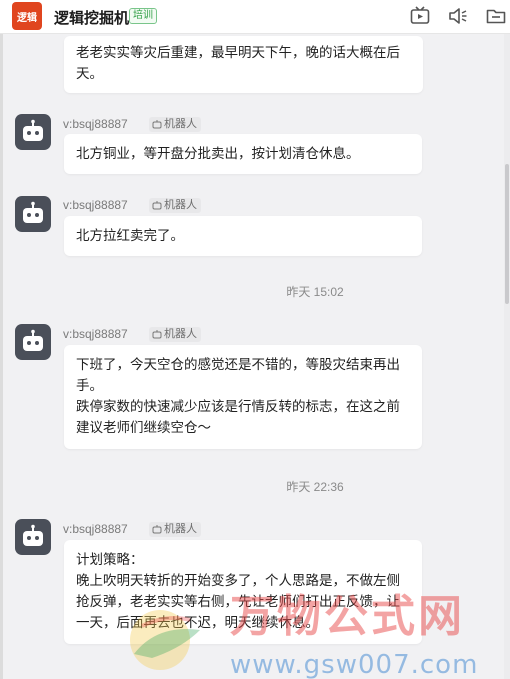 This screenshot has height=679, width=510. I want to click on message-line: 老老实实等灾后重建，最早明天下午，晚的话大概在后, so click(238, 52).